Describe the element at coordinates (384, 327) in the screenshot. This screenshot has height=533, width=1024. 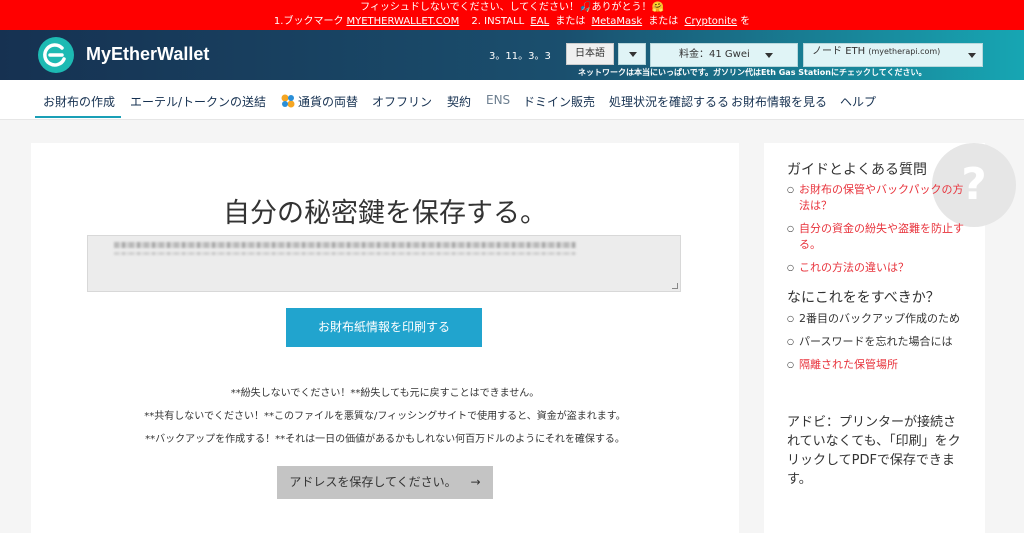
I see `print-paper-wallet-button: お財布紙情報を印刷する` at that location.